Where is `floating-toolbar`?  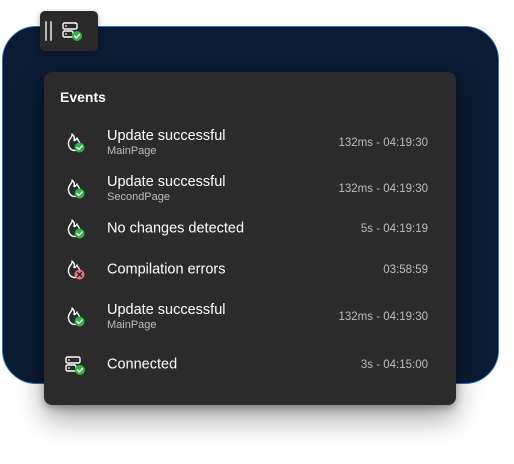 floating-toolbar is located at coordinates (69, 31).